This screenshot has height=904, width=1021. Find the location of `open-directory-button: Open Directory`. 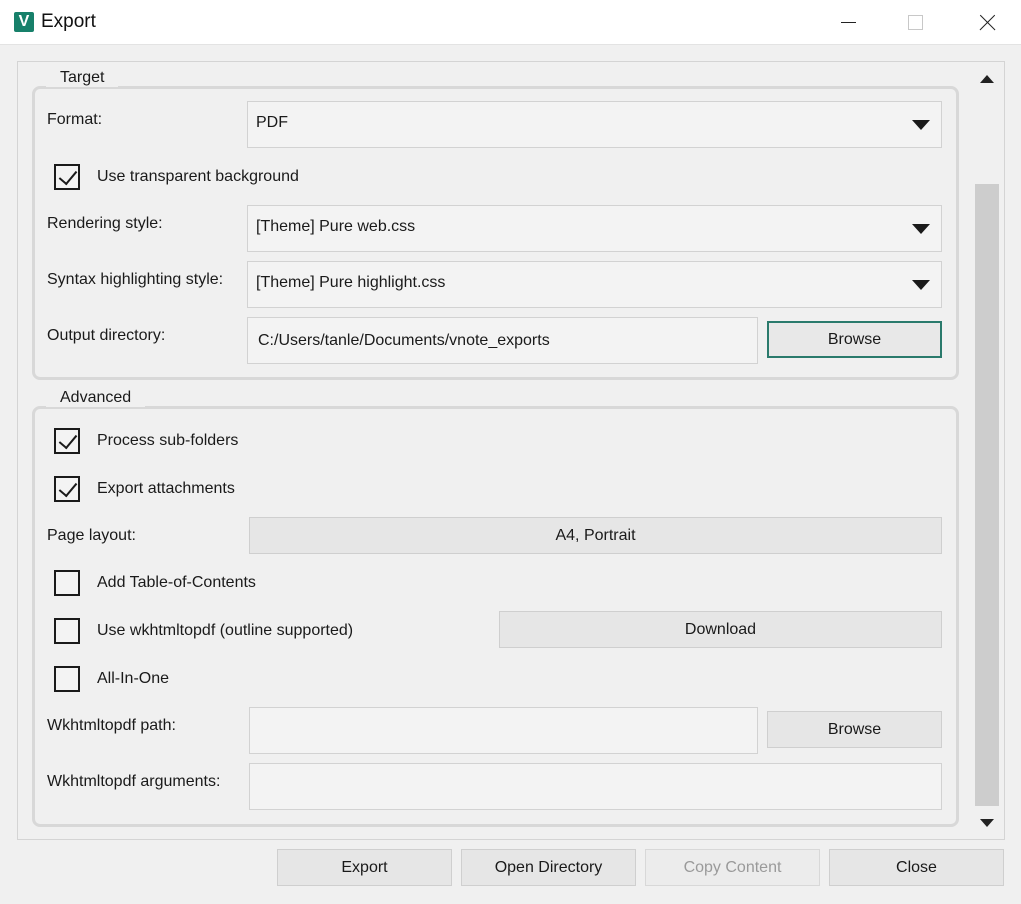

open-directory-button: Open Directory is located at coordinates (548, 867).